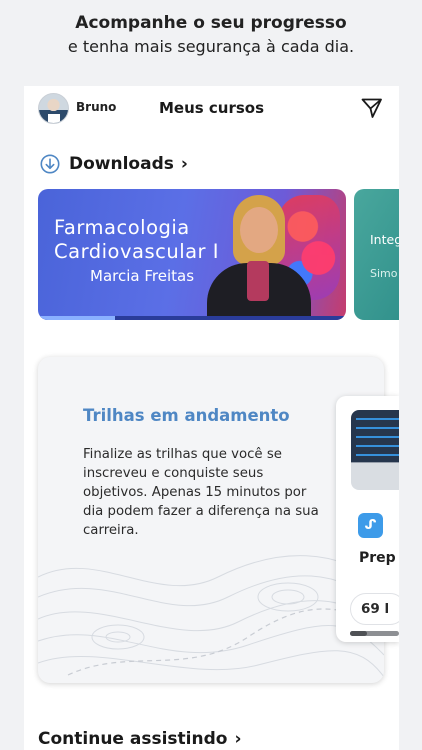  I want to click on trail-card: ᔑ Prep 69 l, so click(367, 519).